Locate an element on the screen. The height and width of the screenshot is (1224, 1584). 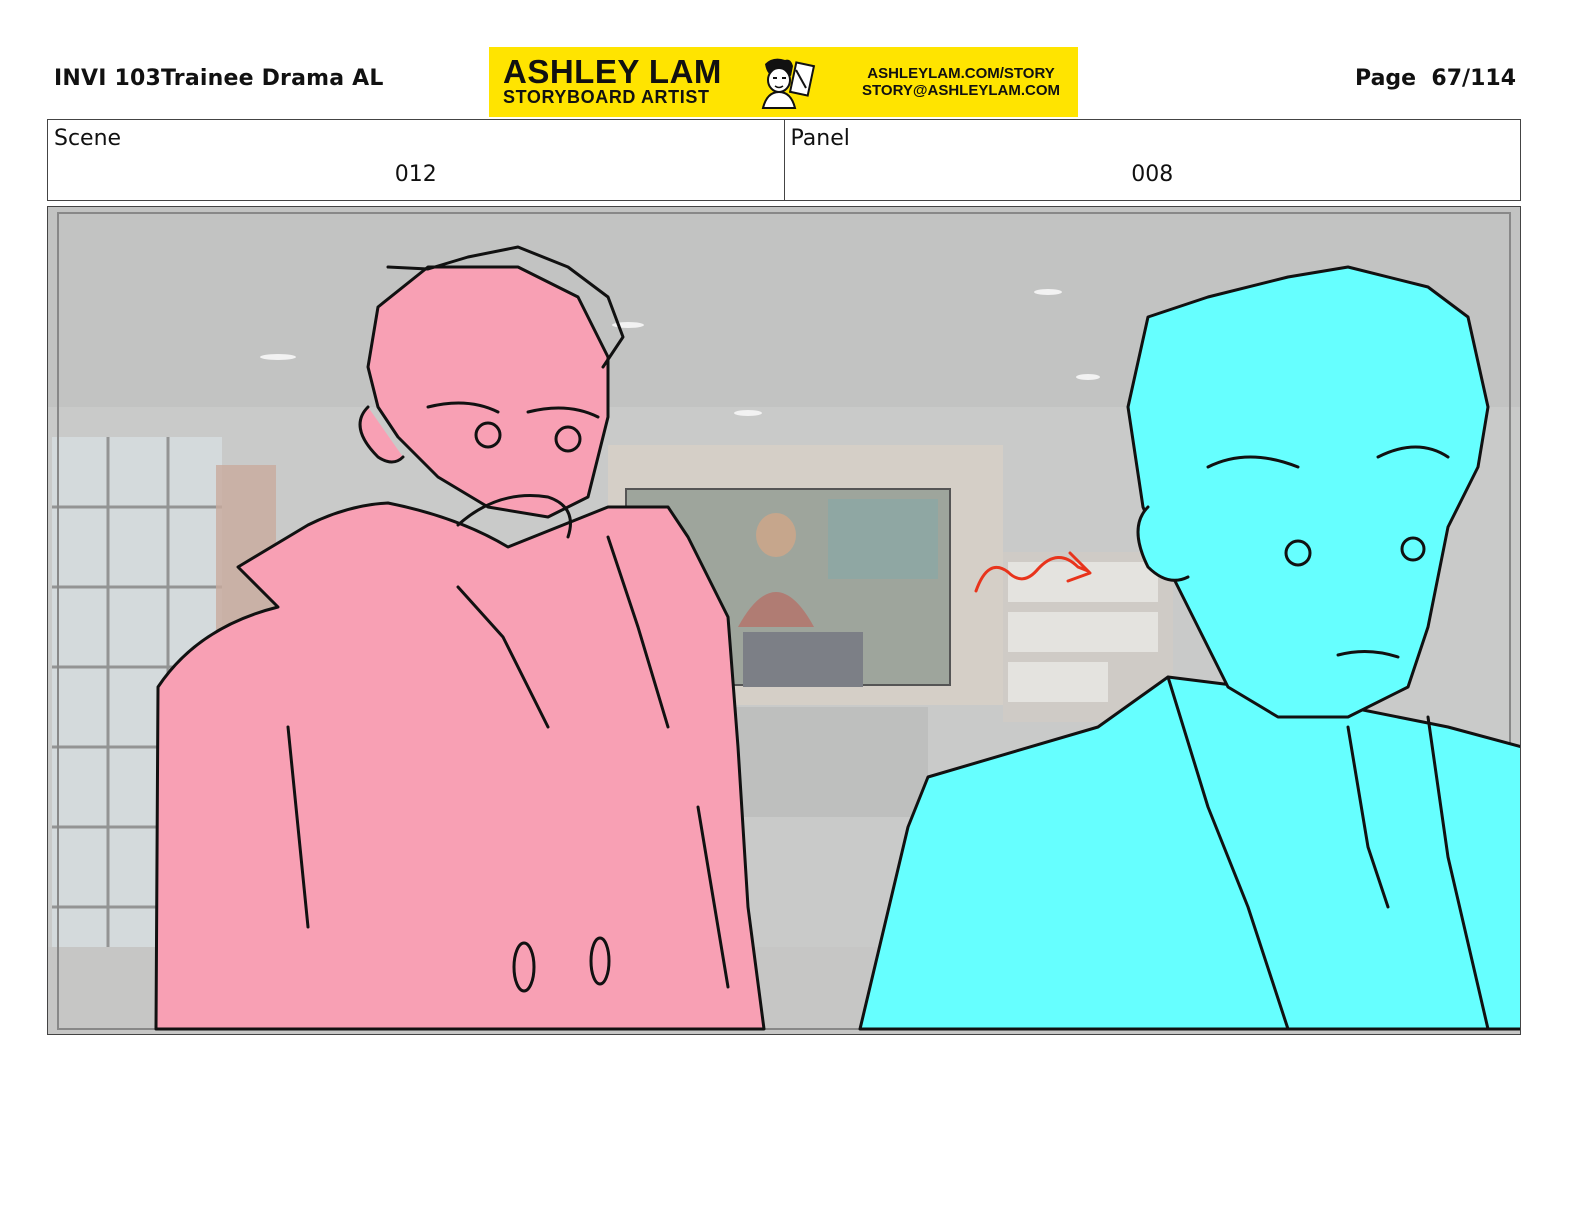
panel-cell: Panel 008 is located at coordinates (1152, 160).